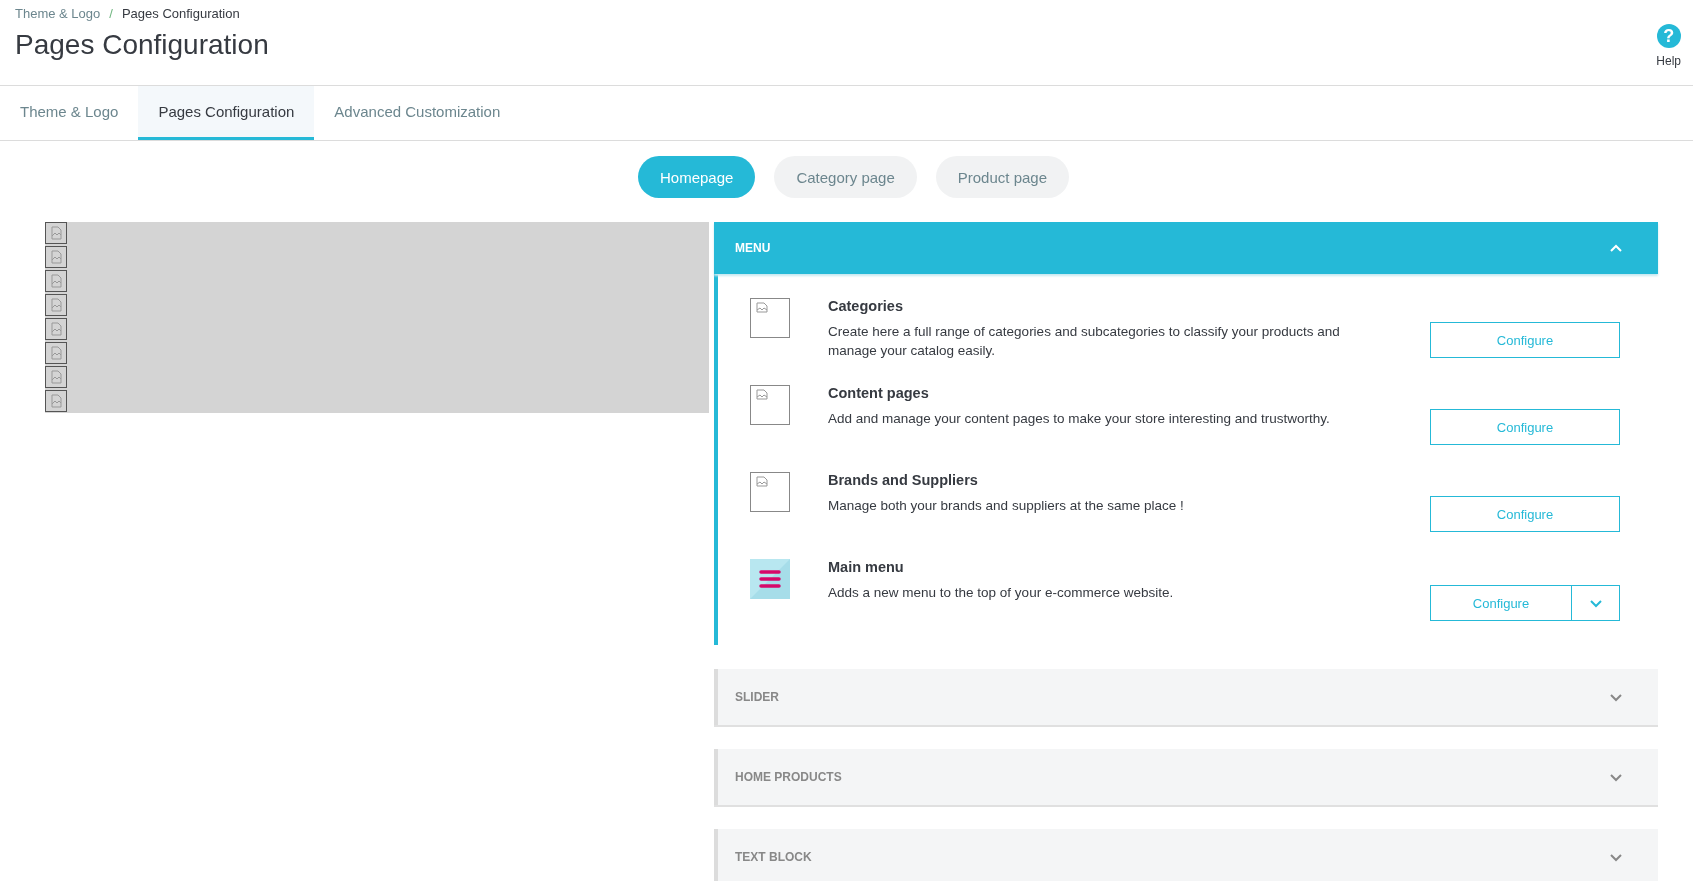 The width and height of the screenshot is (1693, 881). I want to click on item-title: Brands and Suppliers, so click(903, 480).